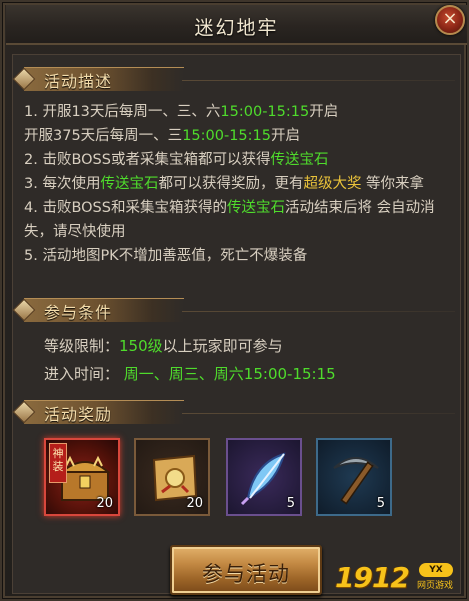 The width and height of the screenshot is (469, 601). I want to click on section-header-conditions: 参与条件, so click(236, 310).